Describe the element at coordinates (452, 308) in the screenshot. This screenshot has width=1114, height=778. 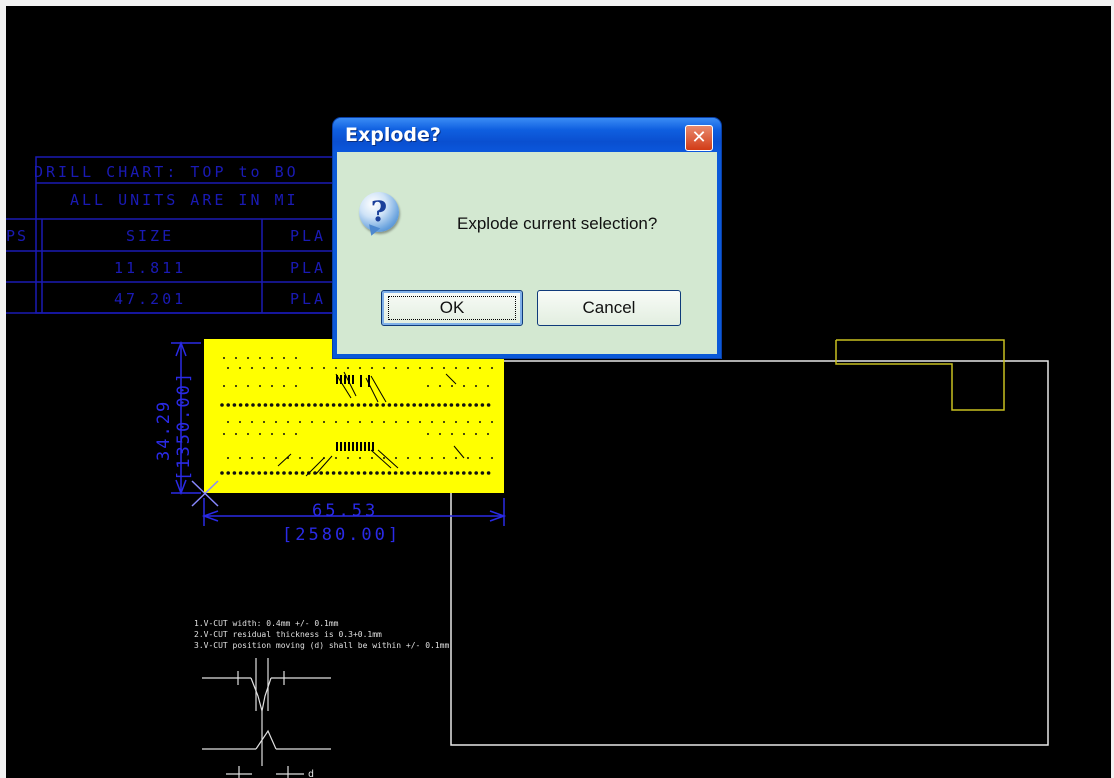
I see `ok-button: OK` at that location.